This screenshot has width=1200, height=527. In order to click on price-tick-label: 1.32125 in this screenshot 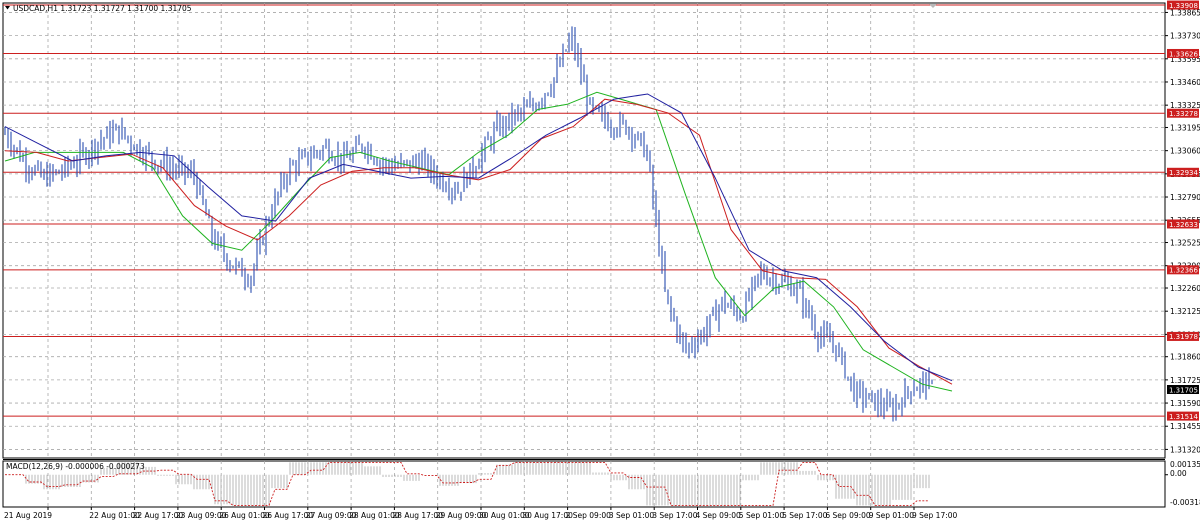, I will do `click(1185, 311)`.